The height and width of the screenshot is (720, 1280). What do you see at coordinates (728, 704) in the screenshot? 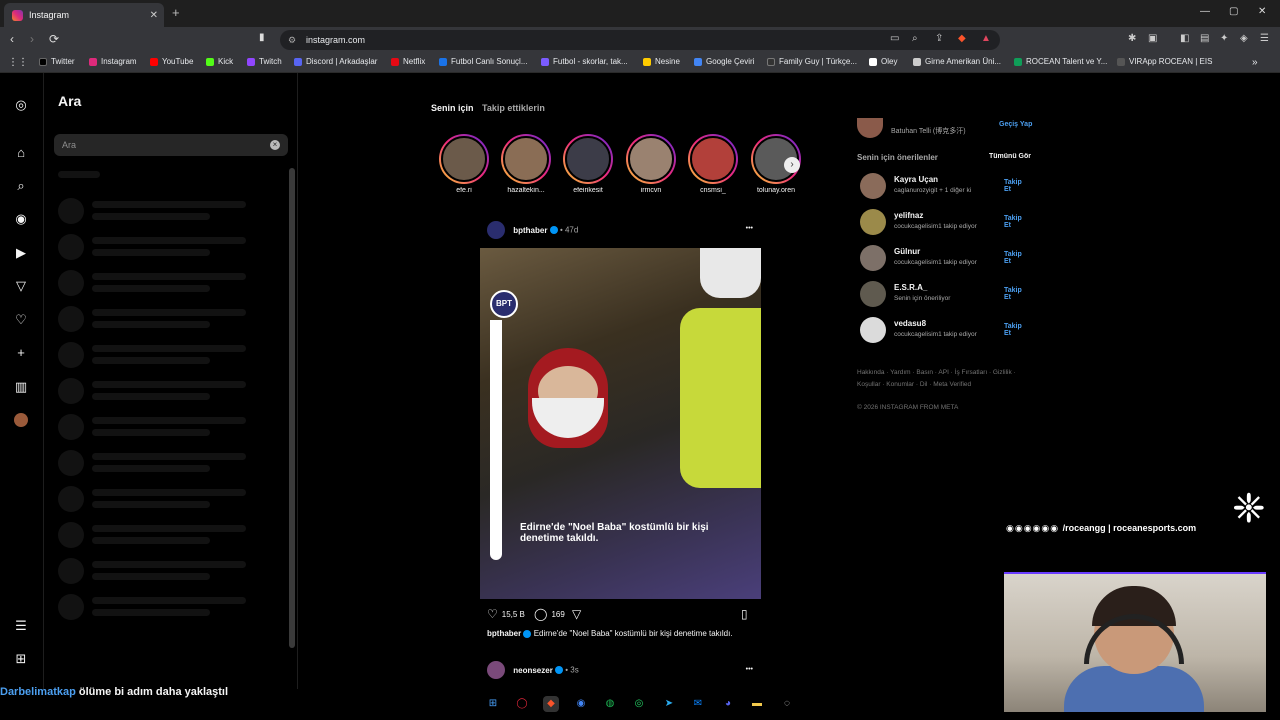
I see `discord-icon: ◕` at bounding box center [728, 704].